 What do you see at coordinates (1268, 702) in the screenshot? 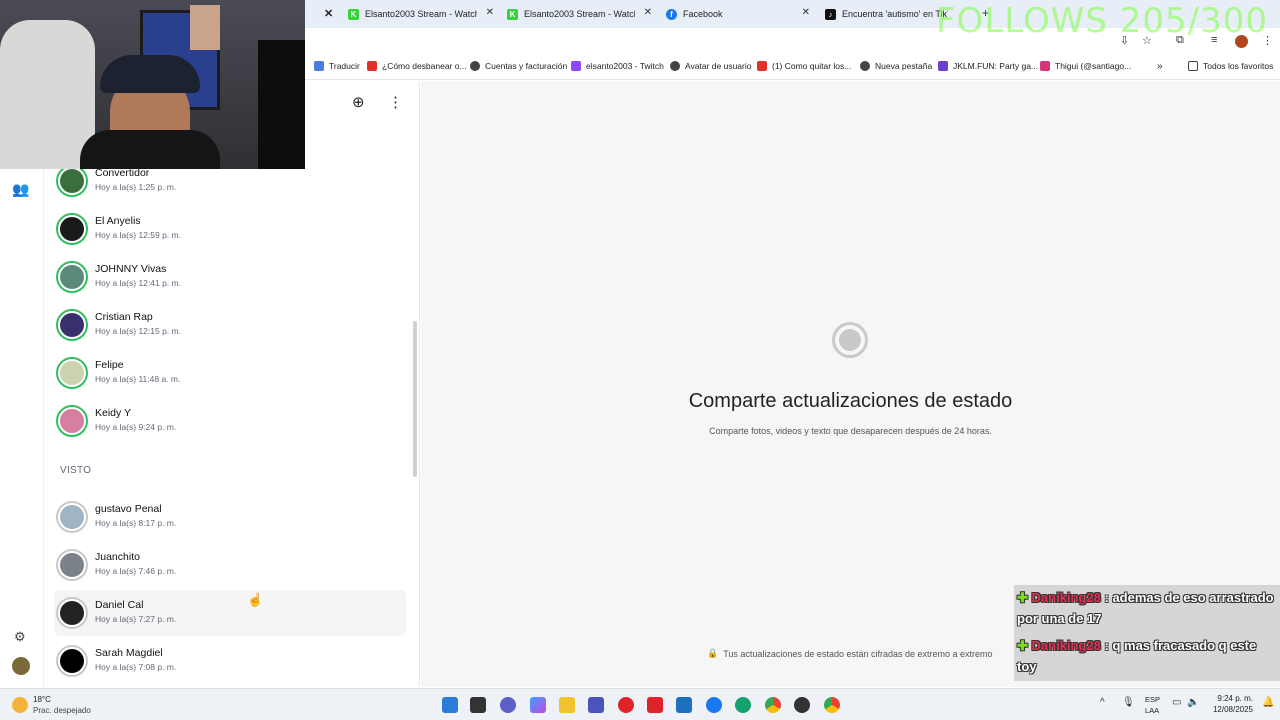
I see `notification-icon: 🔔` at bounding box center [1268, 702].